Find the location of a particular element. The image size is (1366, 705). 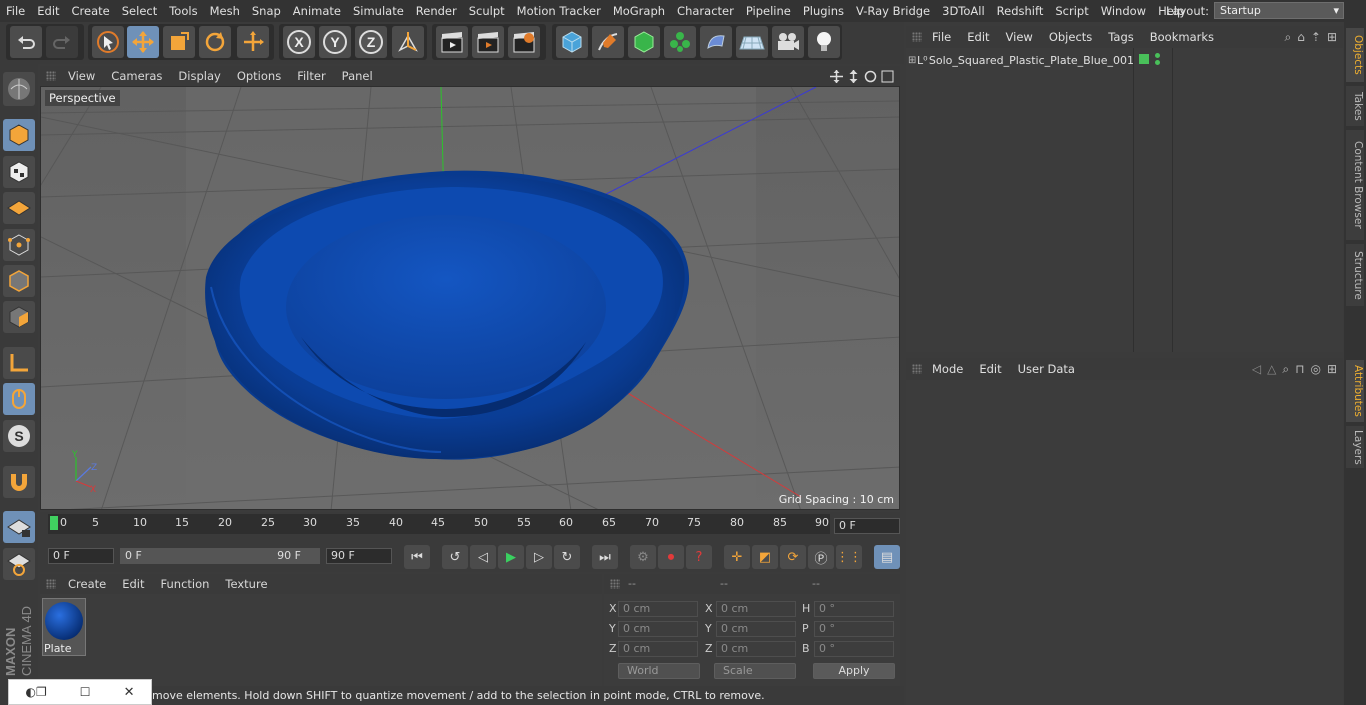

size-y-field: 0 cm is located at coordinates (756, 629).